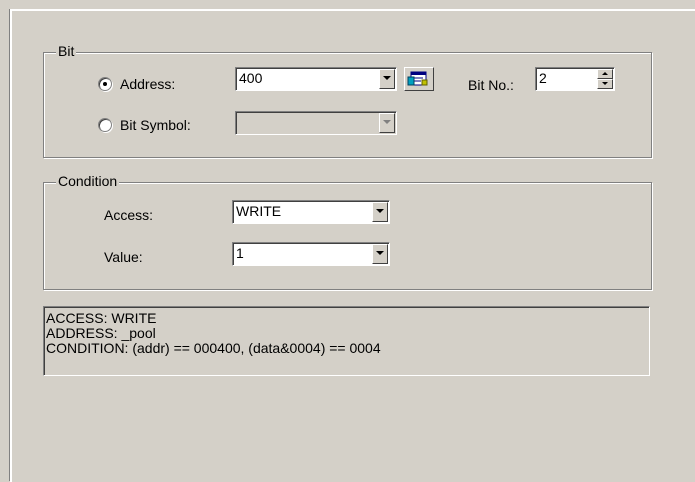  I want to click on address-radio, so click(105, 84).